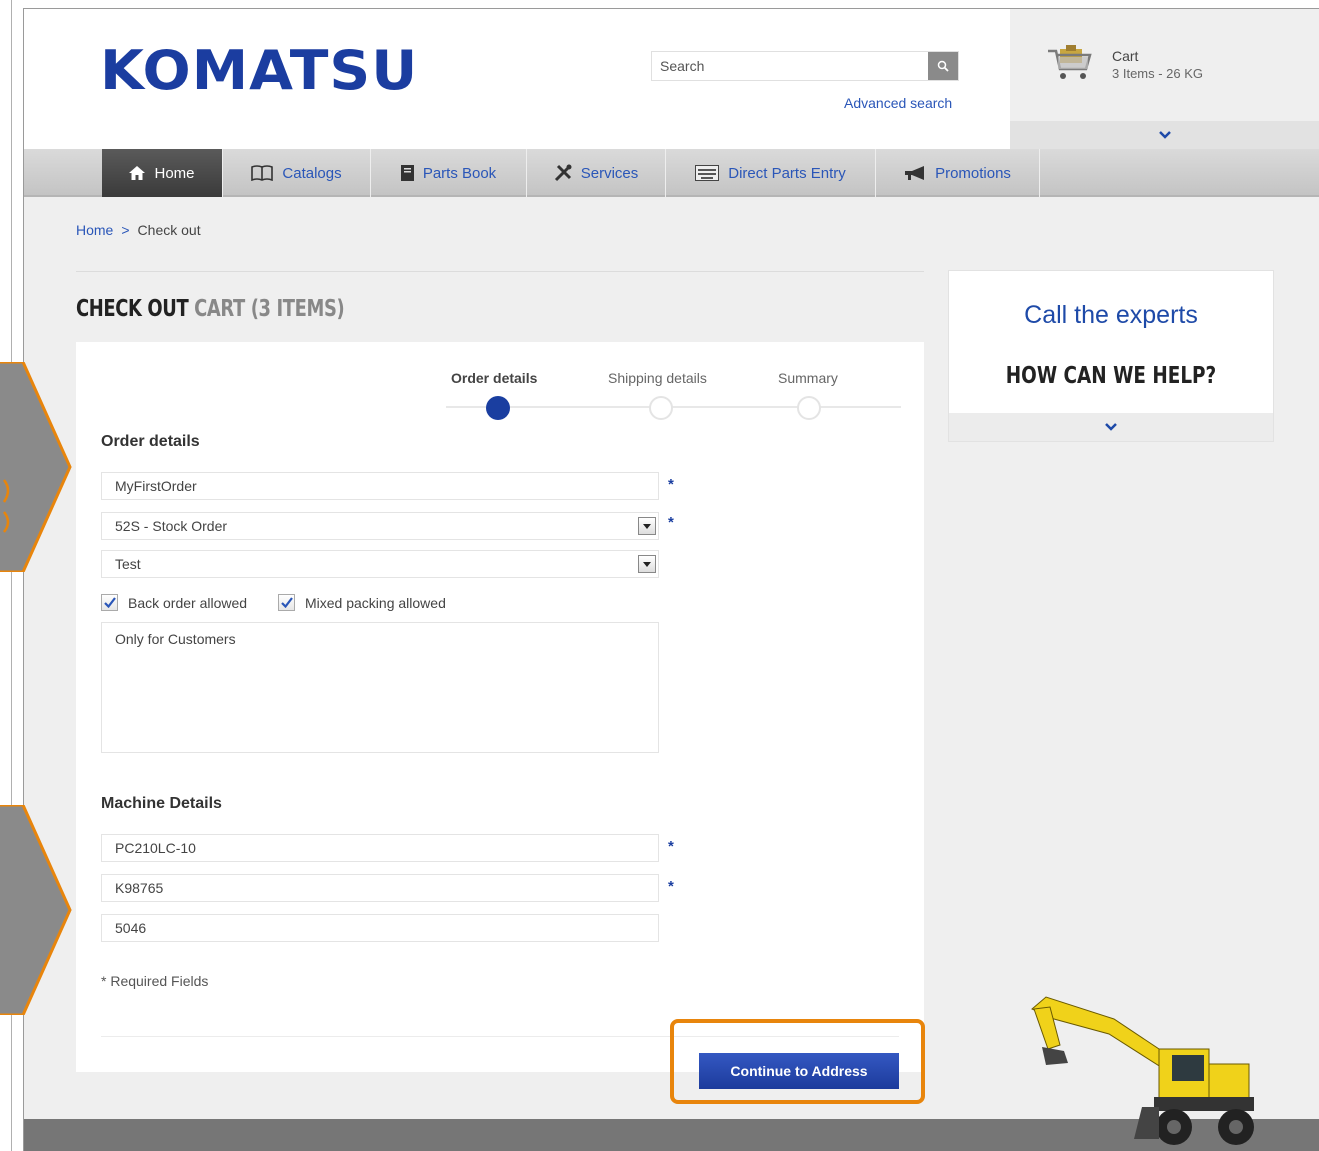  What do you see at coordinates (380, 564) in the screenshot?
I see `order-option-select: Test` at bounding box center [380, 564].